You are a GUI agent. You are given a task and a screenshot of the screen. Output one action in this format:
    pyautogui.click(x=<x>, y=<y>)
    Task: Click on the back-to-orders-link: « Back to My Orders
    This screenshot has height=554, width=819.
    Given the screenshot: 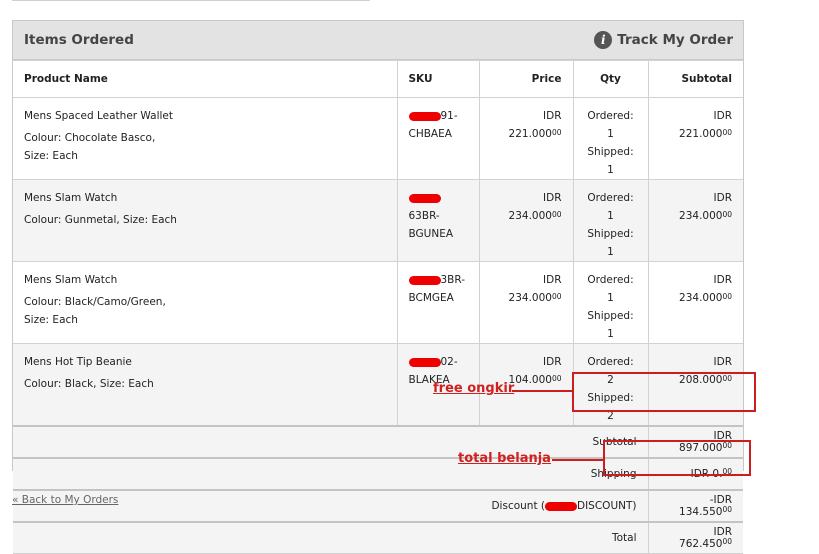 What is the action you would take?
    pyautogui.click(x=65, y=500)
    